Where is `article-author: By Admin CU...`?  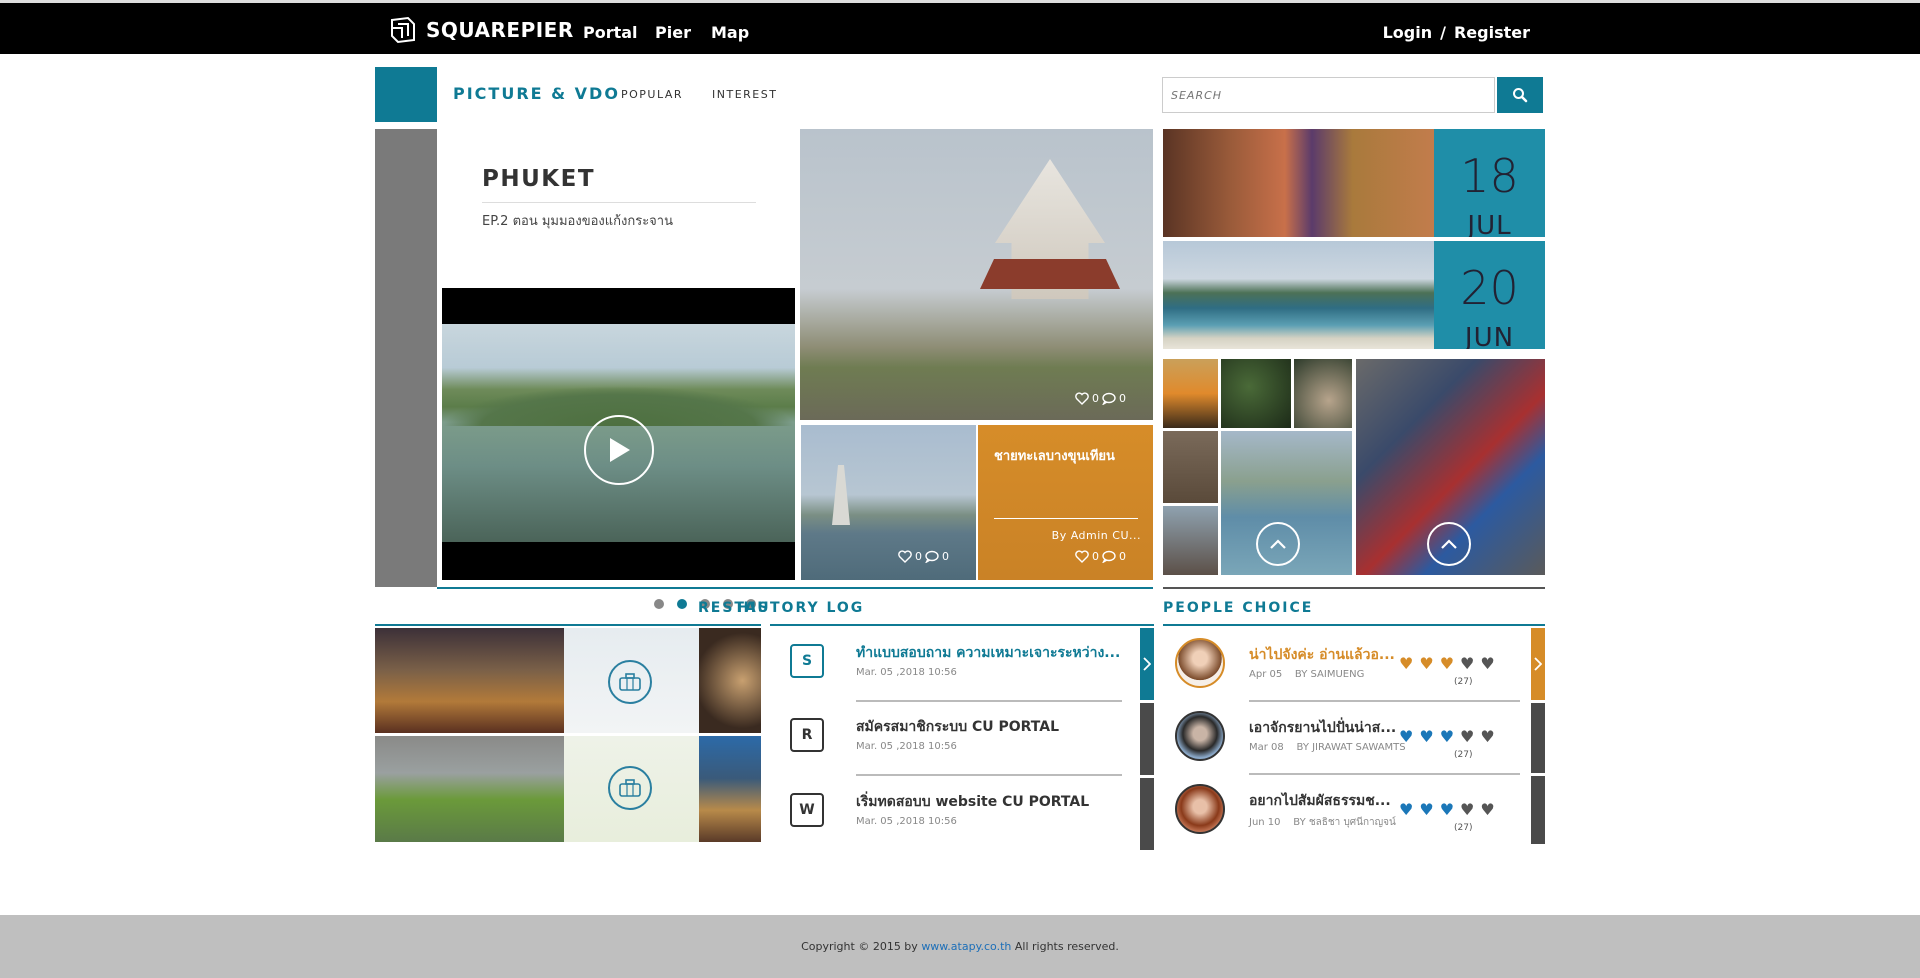 article-author: By Admin CU... is located at coordinates (1096, 535).